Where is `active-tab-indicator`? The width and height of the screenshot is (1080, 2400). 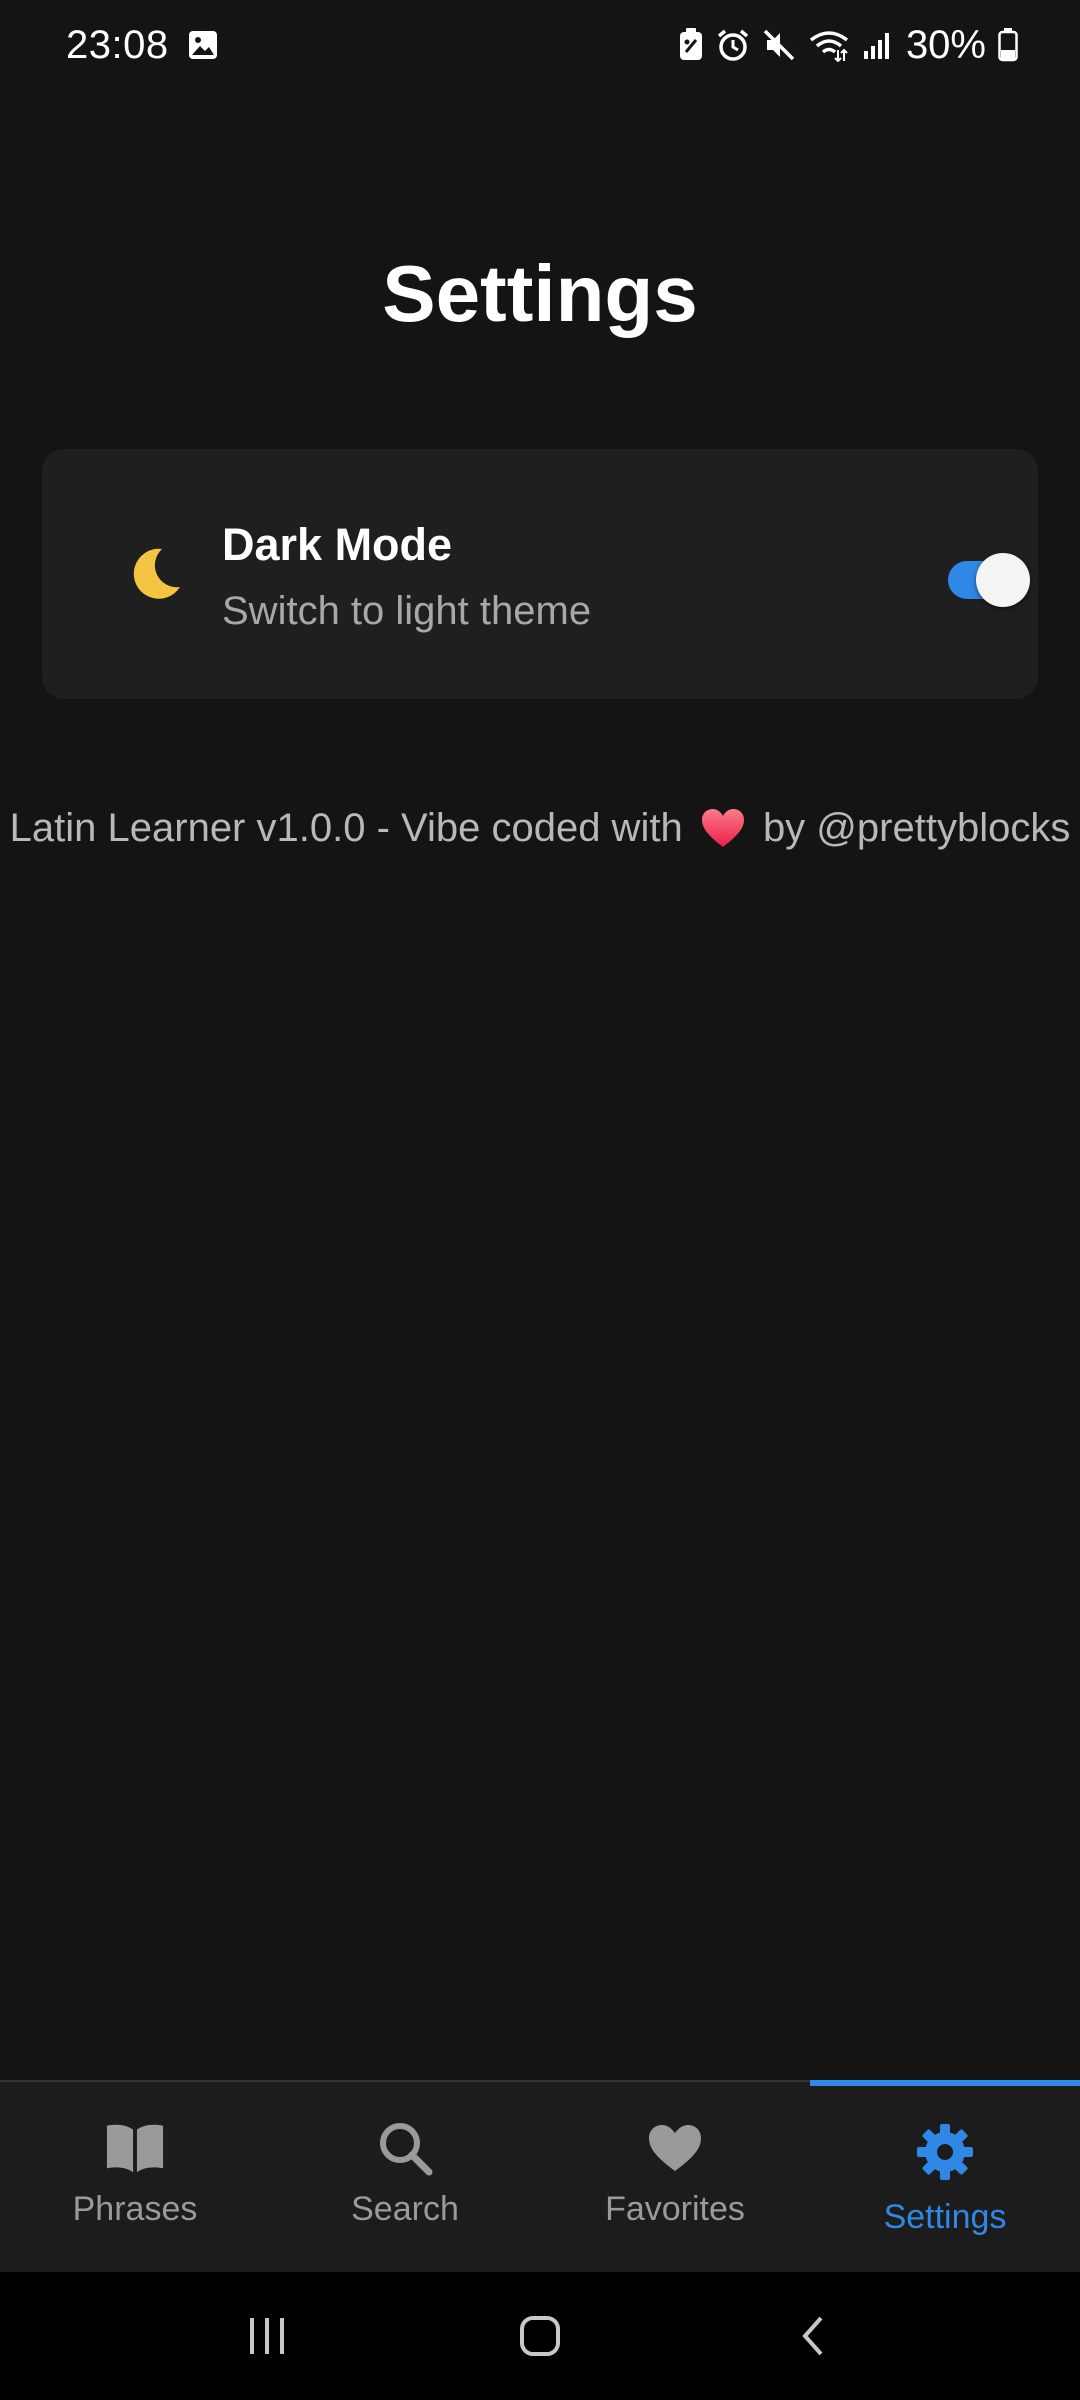 active-tab-indicator is located at coordinates (945, 2083).